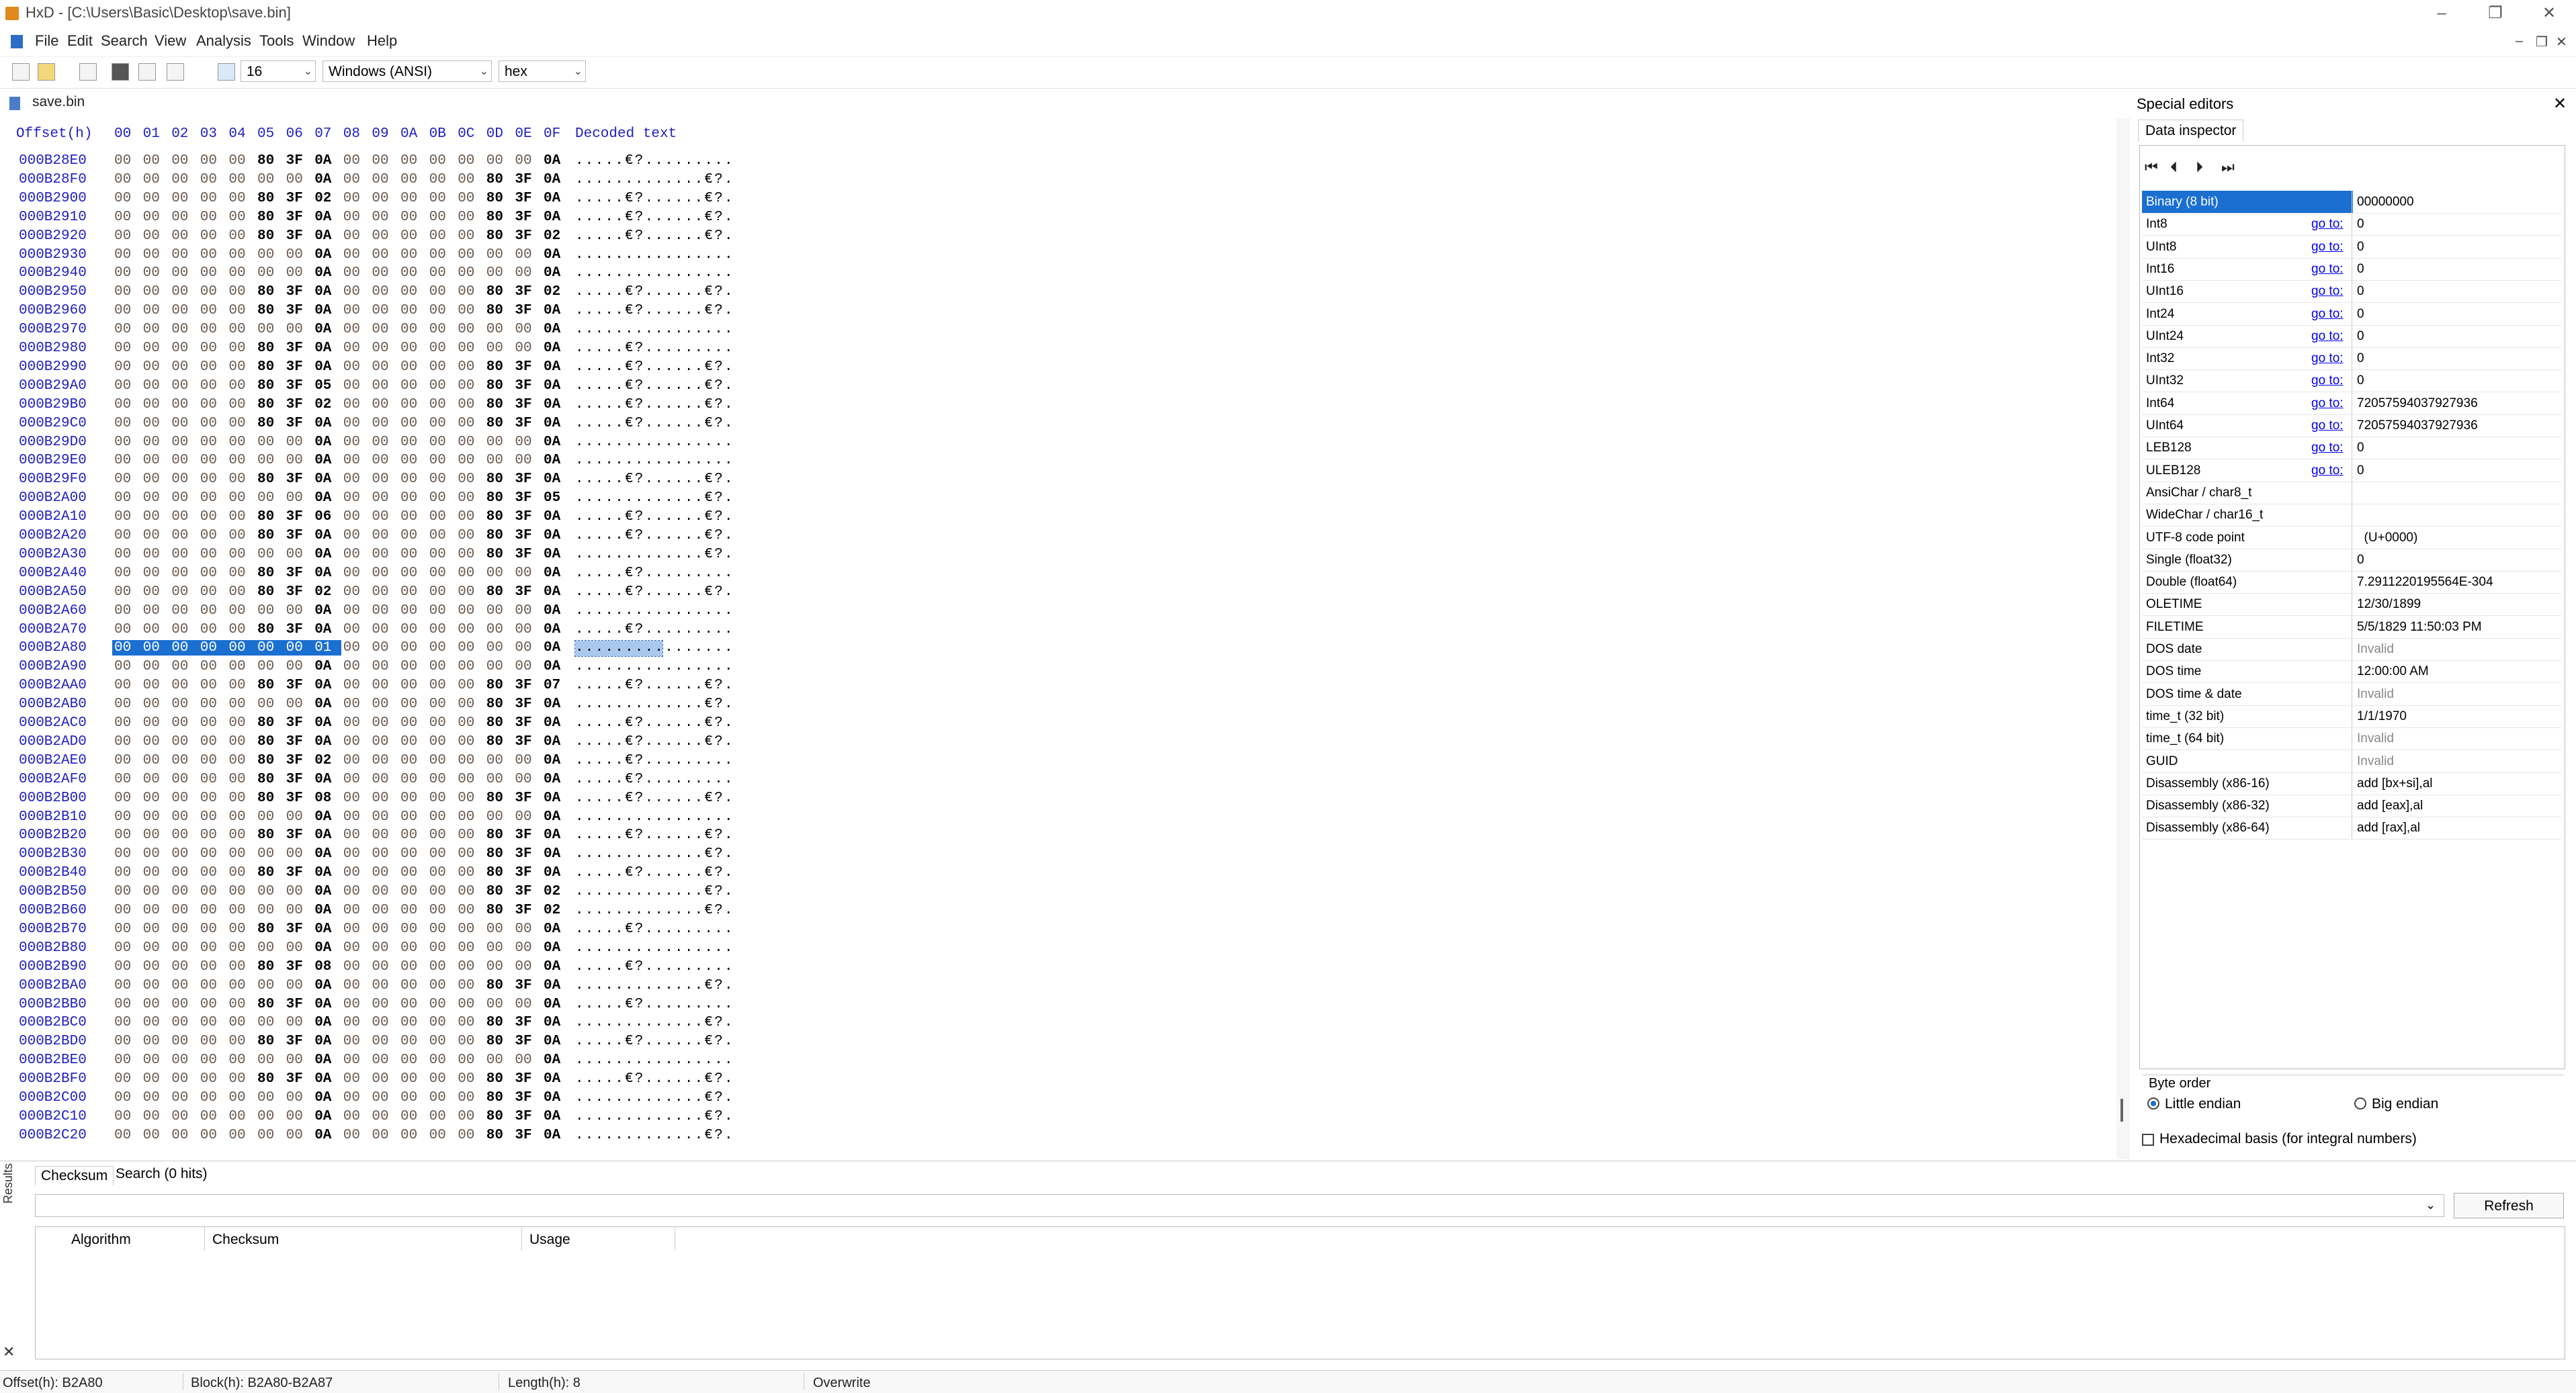 This screenshot has width=2576, height=1393. Describe the element at coordinates (58, 102) in the screenshot. I see `document-tab: save.bin` at that location.